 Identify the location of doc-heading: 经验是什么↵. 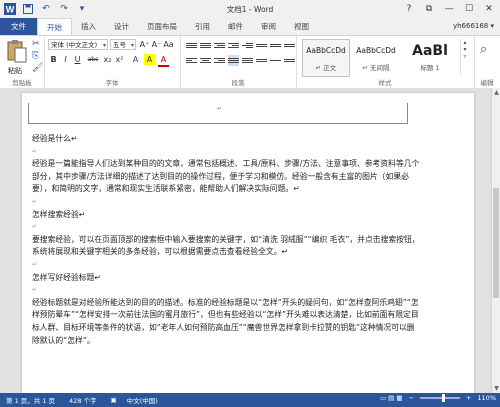
(55, 138).